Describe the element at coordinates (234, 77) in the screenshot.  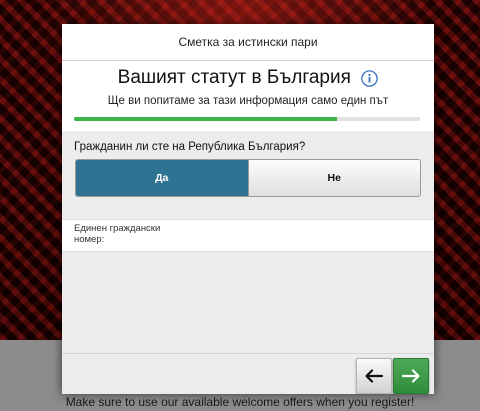
I see `page-title: Вашият статут в България` at that location.